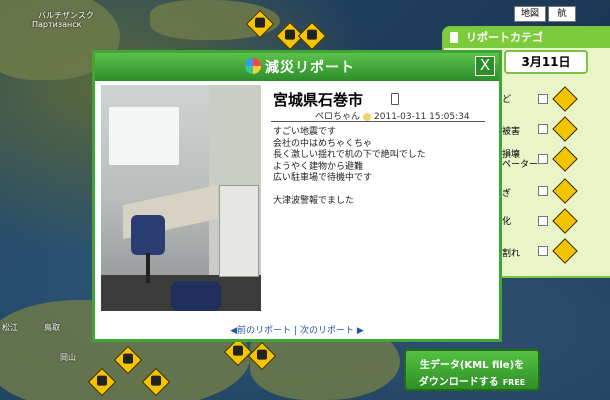 This screenshot has width=610, height=400. What do you see at coordinates (565, 129) in the screenshot?
I see `damage-category-icon` at bounding box center [565, 129].